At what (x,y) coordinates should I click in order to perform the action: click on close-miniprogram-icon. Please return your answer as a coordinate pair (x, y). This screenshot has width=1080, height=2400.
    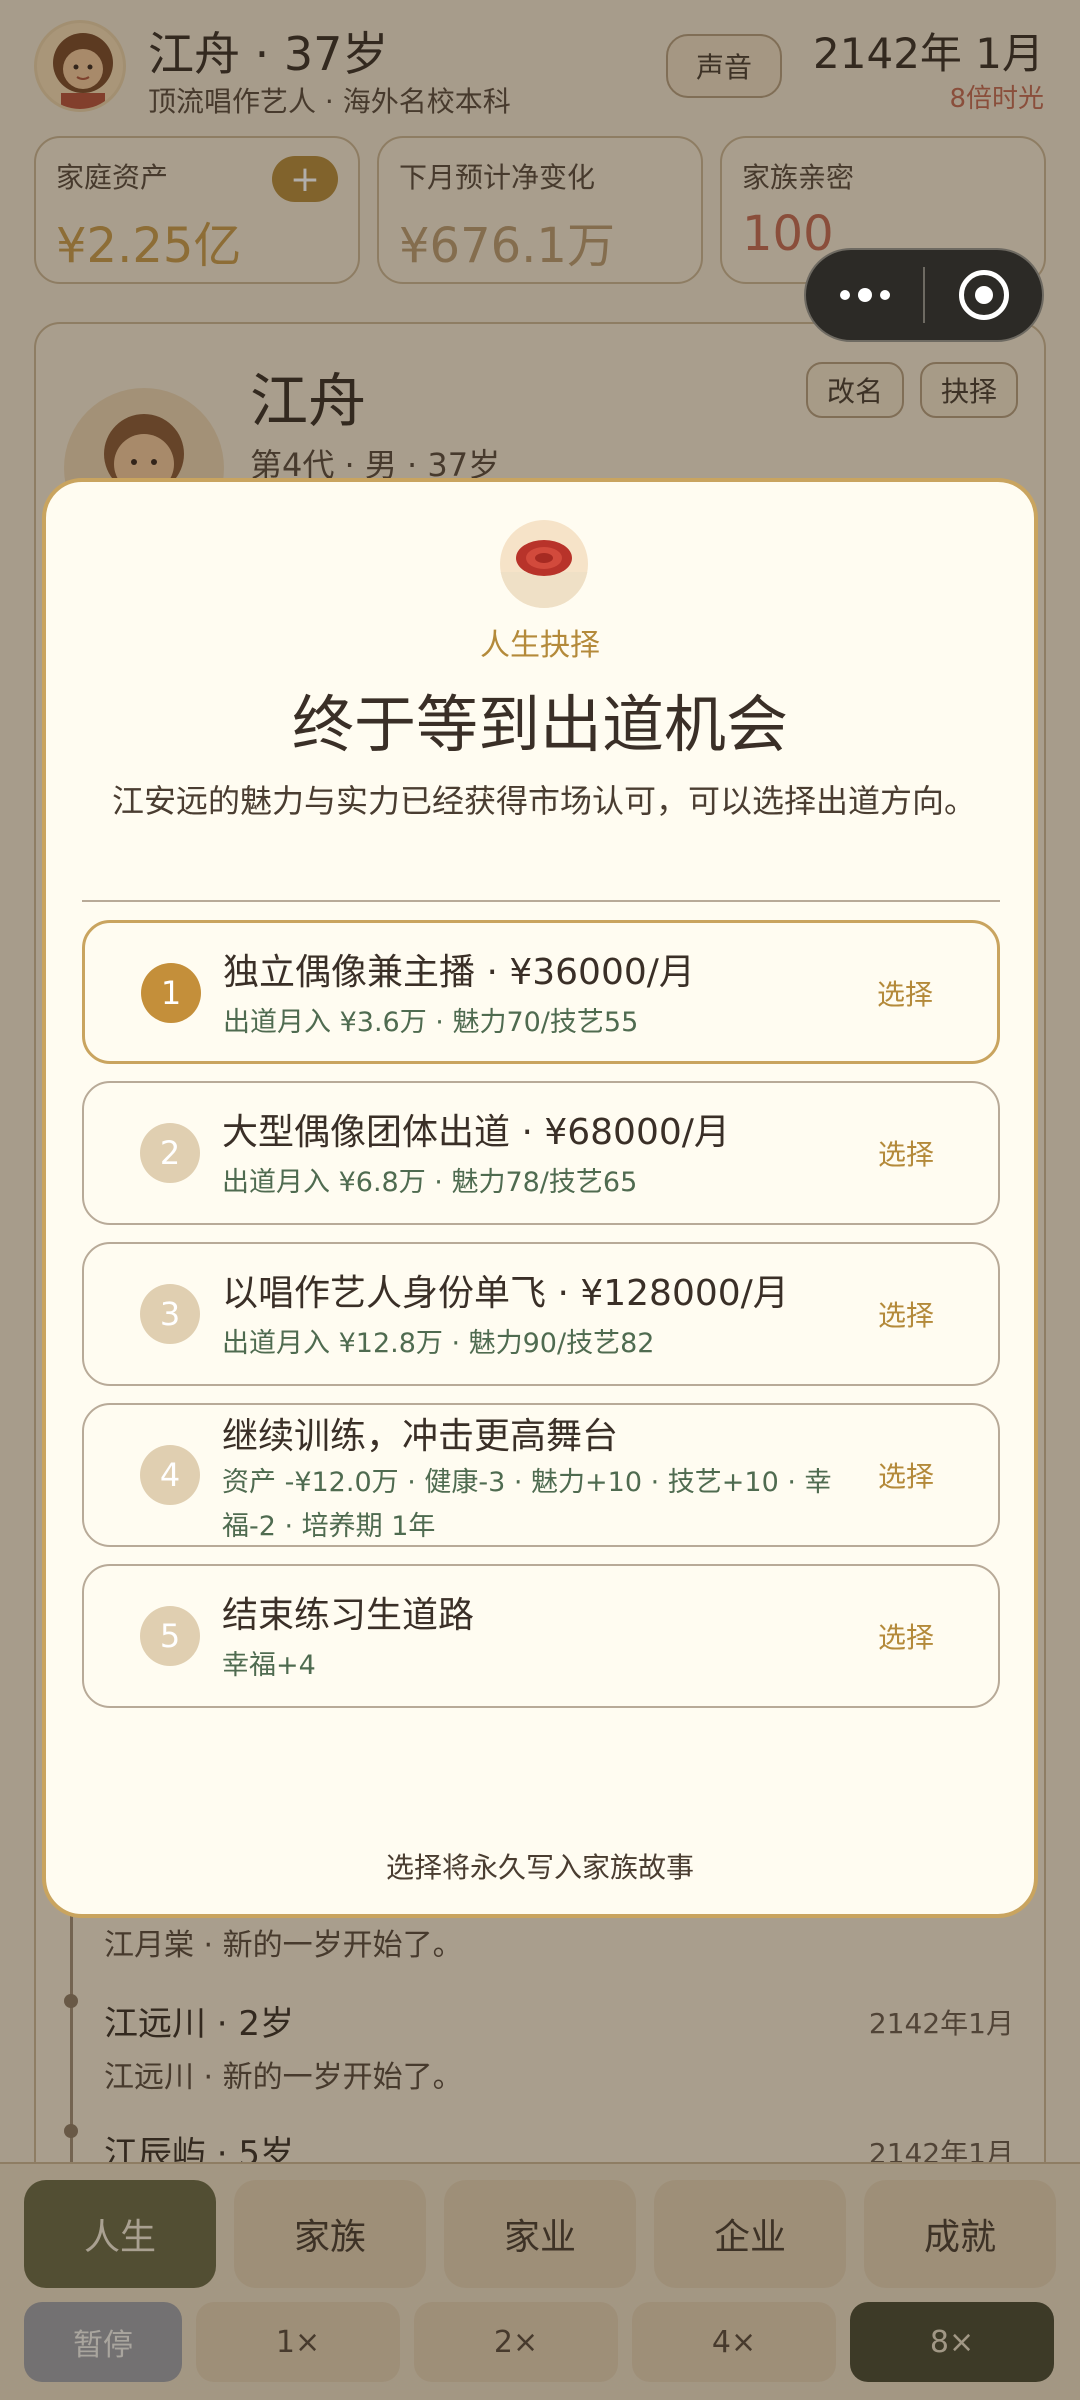
    Looking at the image, I should click on (983, 295).